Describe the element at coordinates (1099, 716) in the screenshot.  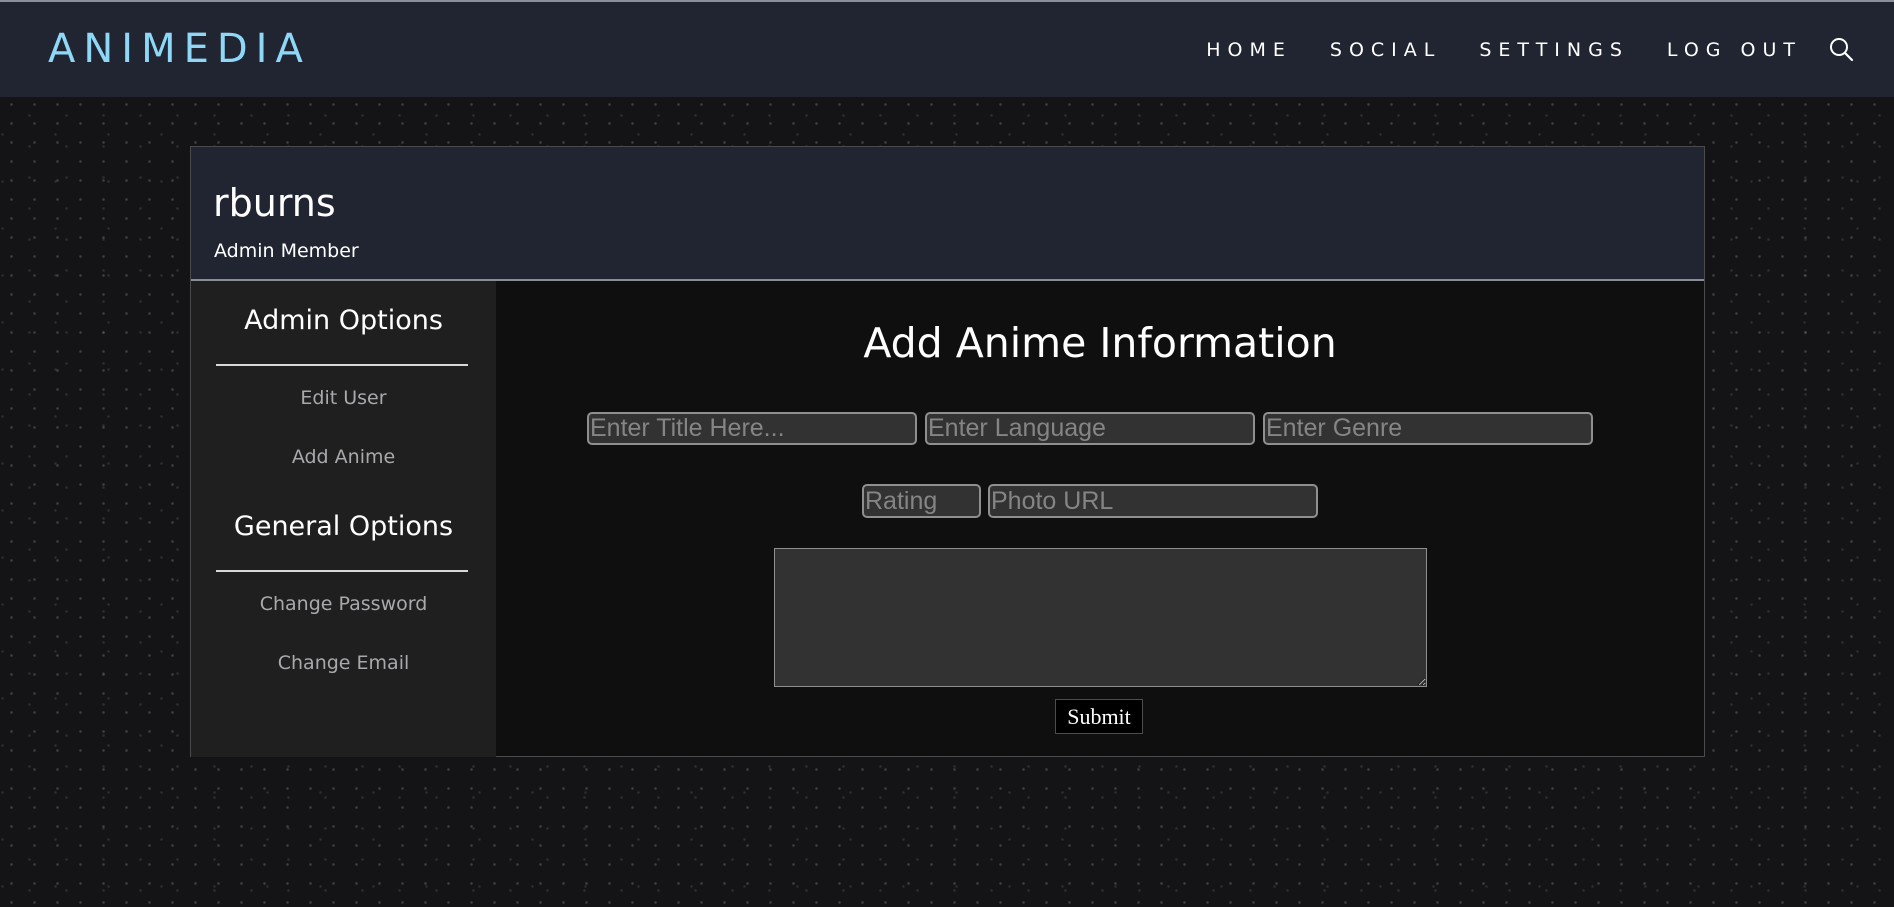
I see `submit-button: Submit` at that location.